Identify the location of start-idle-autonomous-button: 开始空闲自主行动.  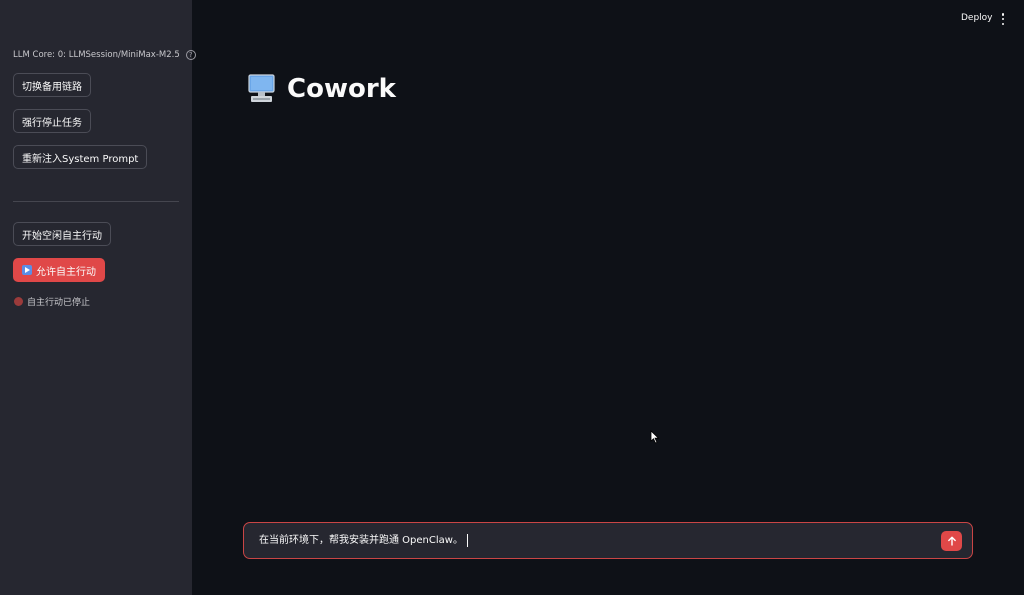
(62, 234).